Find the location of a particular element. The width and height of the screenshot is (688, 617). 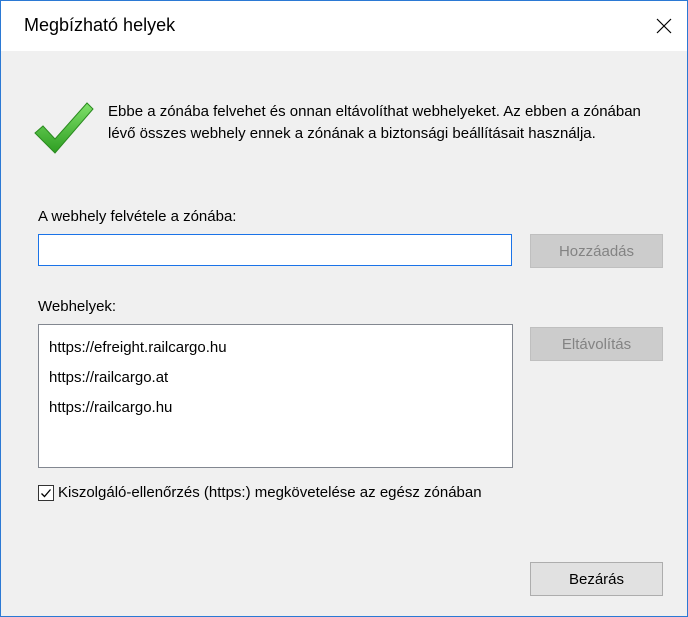

require-https-checkbox is located at coordinates (46, 492).